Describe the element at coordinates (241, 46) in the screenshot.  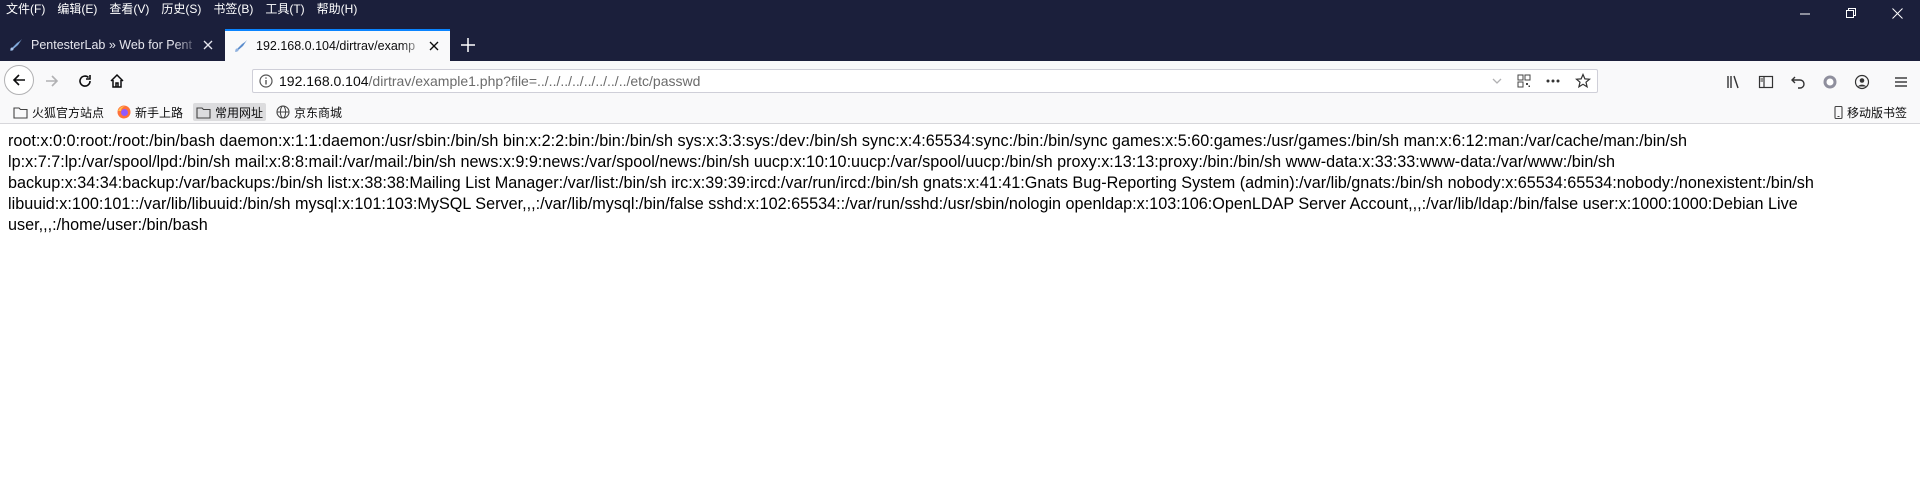
I see `page-icon` at that location.